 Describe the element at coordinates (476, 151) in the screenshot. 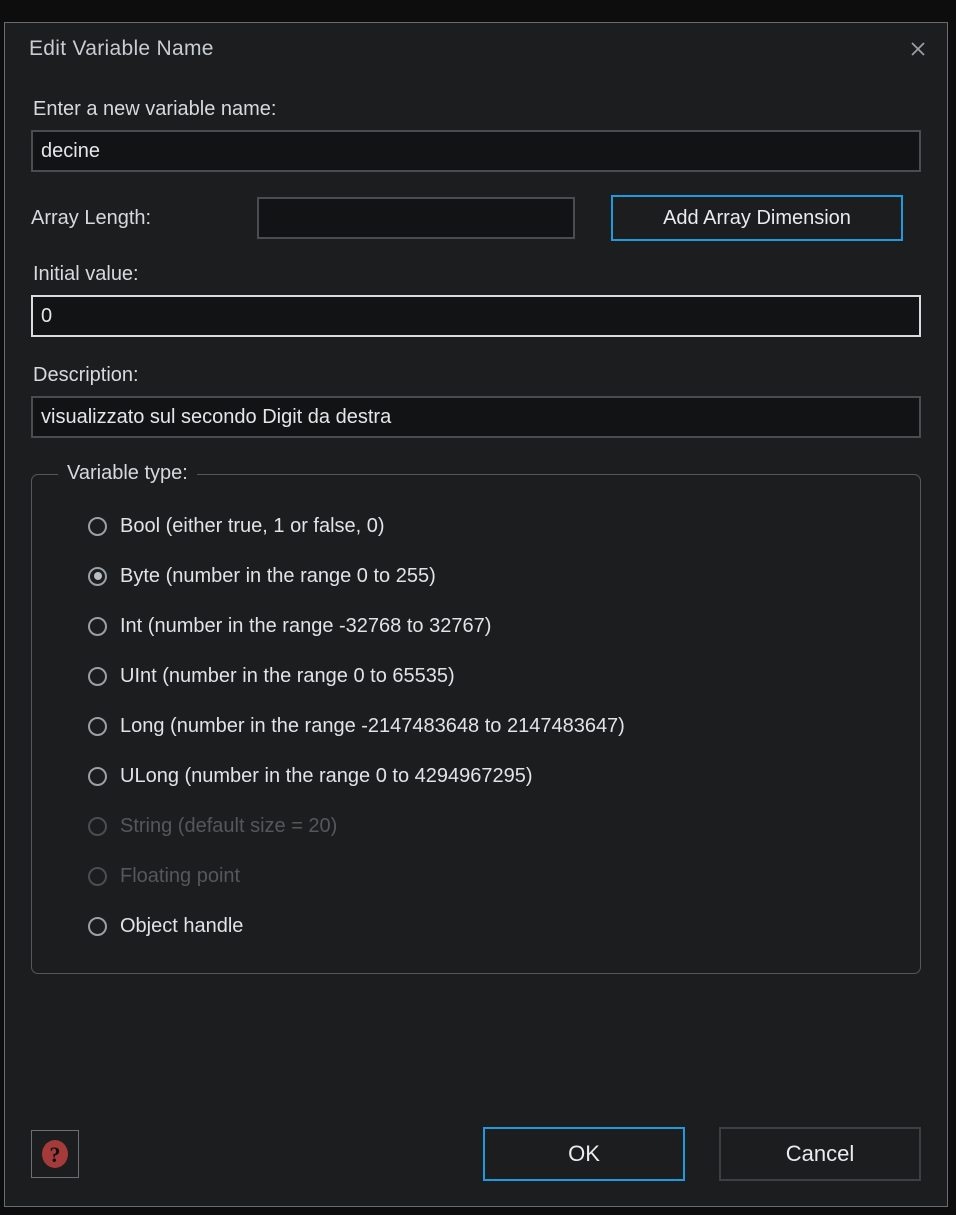

I see `variable-name-input: decine` at that location.